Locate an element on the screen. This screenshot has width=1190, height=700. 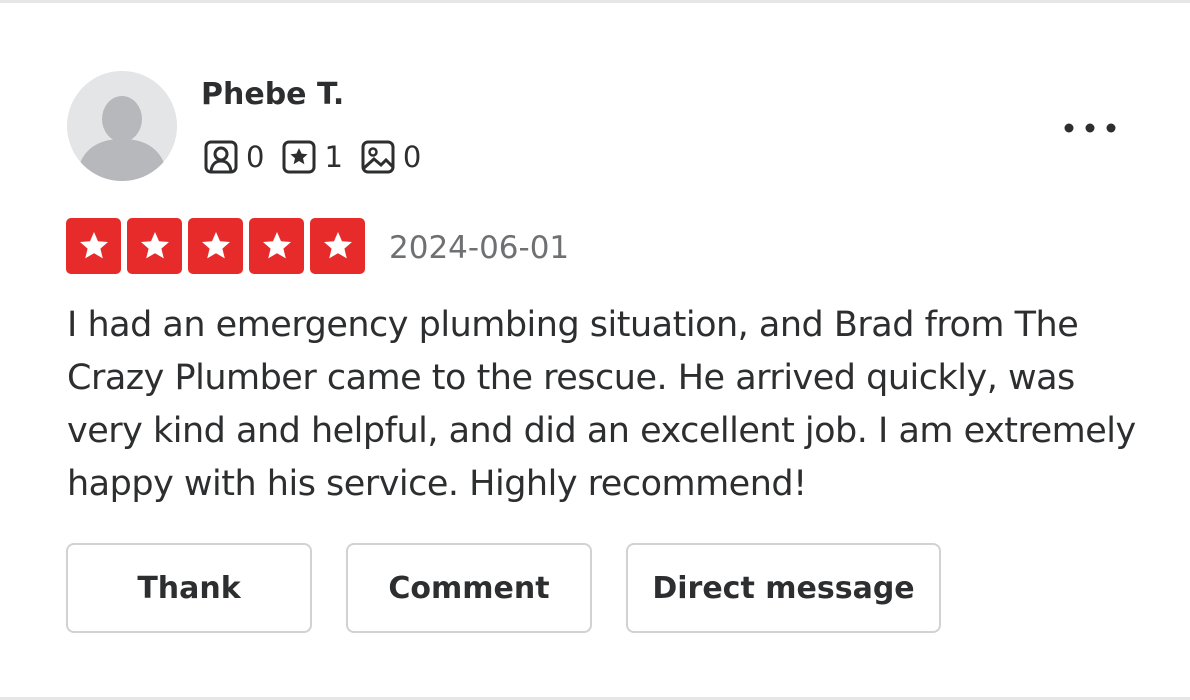
default-user-avatar-icon is located at coordinates (122, 126).